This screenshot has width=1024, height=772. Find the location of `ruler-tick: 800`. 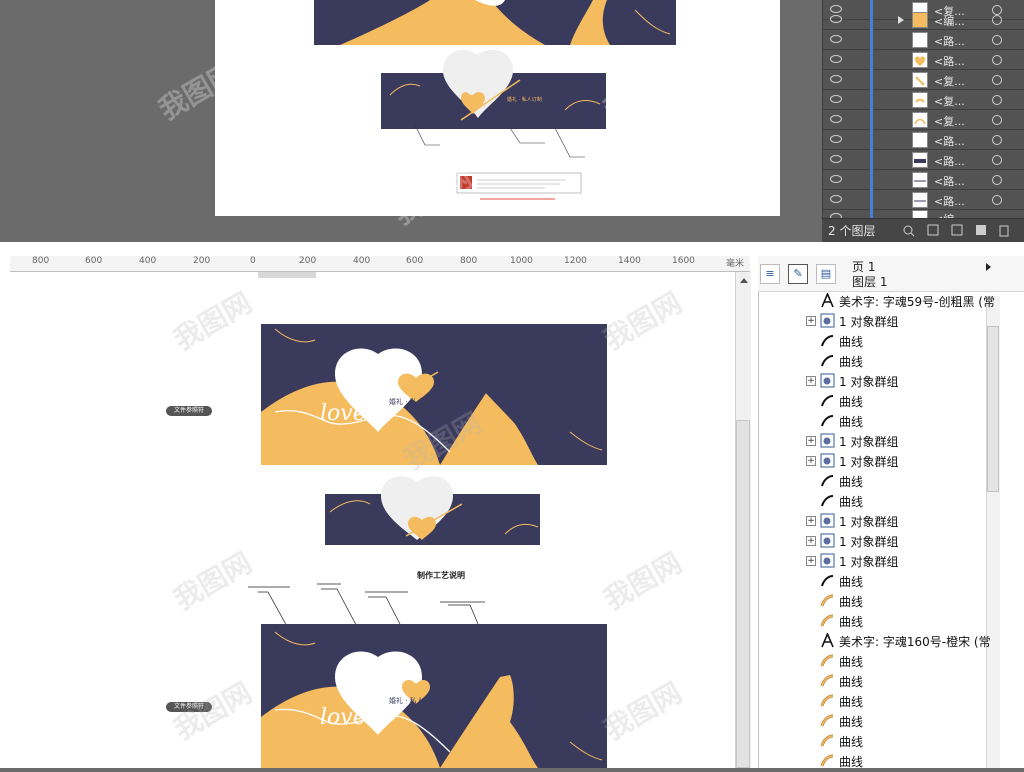

ruler-tick: 800 is located at coordinates (469, 261).